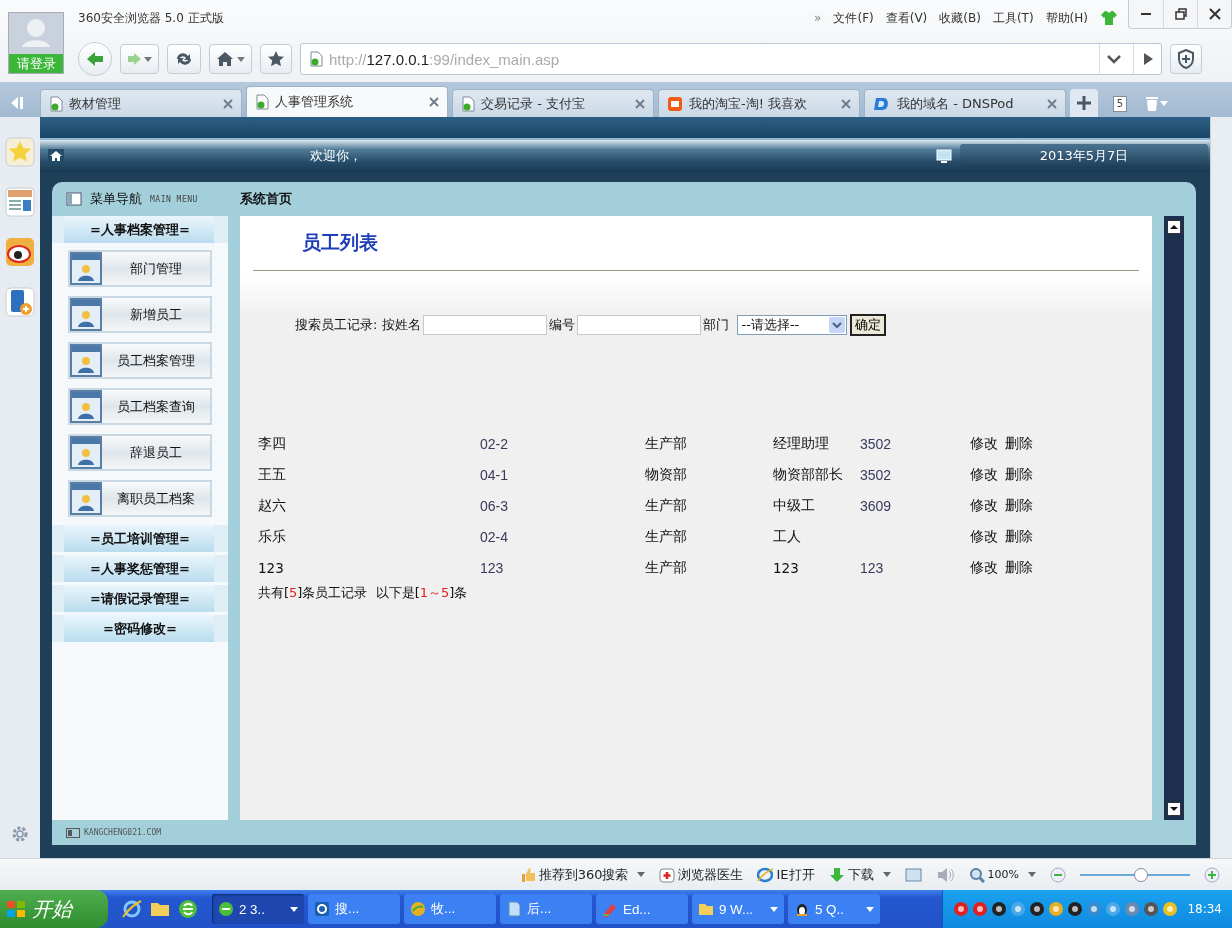 The image size is (1232, 928). Describe the element at coordinates (140, 360) in the screenshot. I see `menu-item: 员工档案管理` at that location.